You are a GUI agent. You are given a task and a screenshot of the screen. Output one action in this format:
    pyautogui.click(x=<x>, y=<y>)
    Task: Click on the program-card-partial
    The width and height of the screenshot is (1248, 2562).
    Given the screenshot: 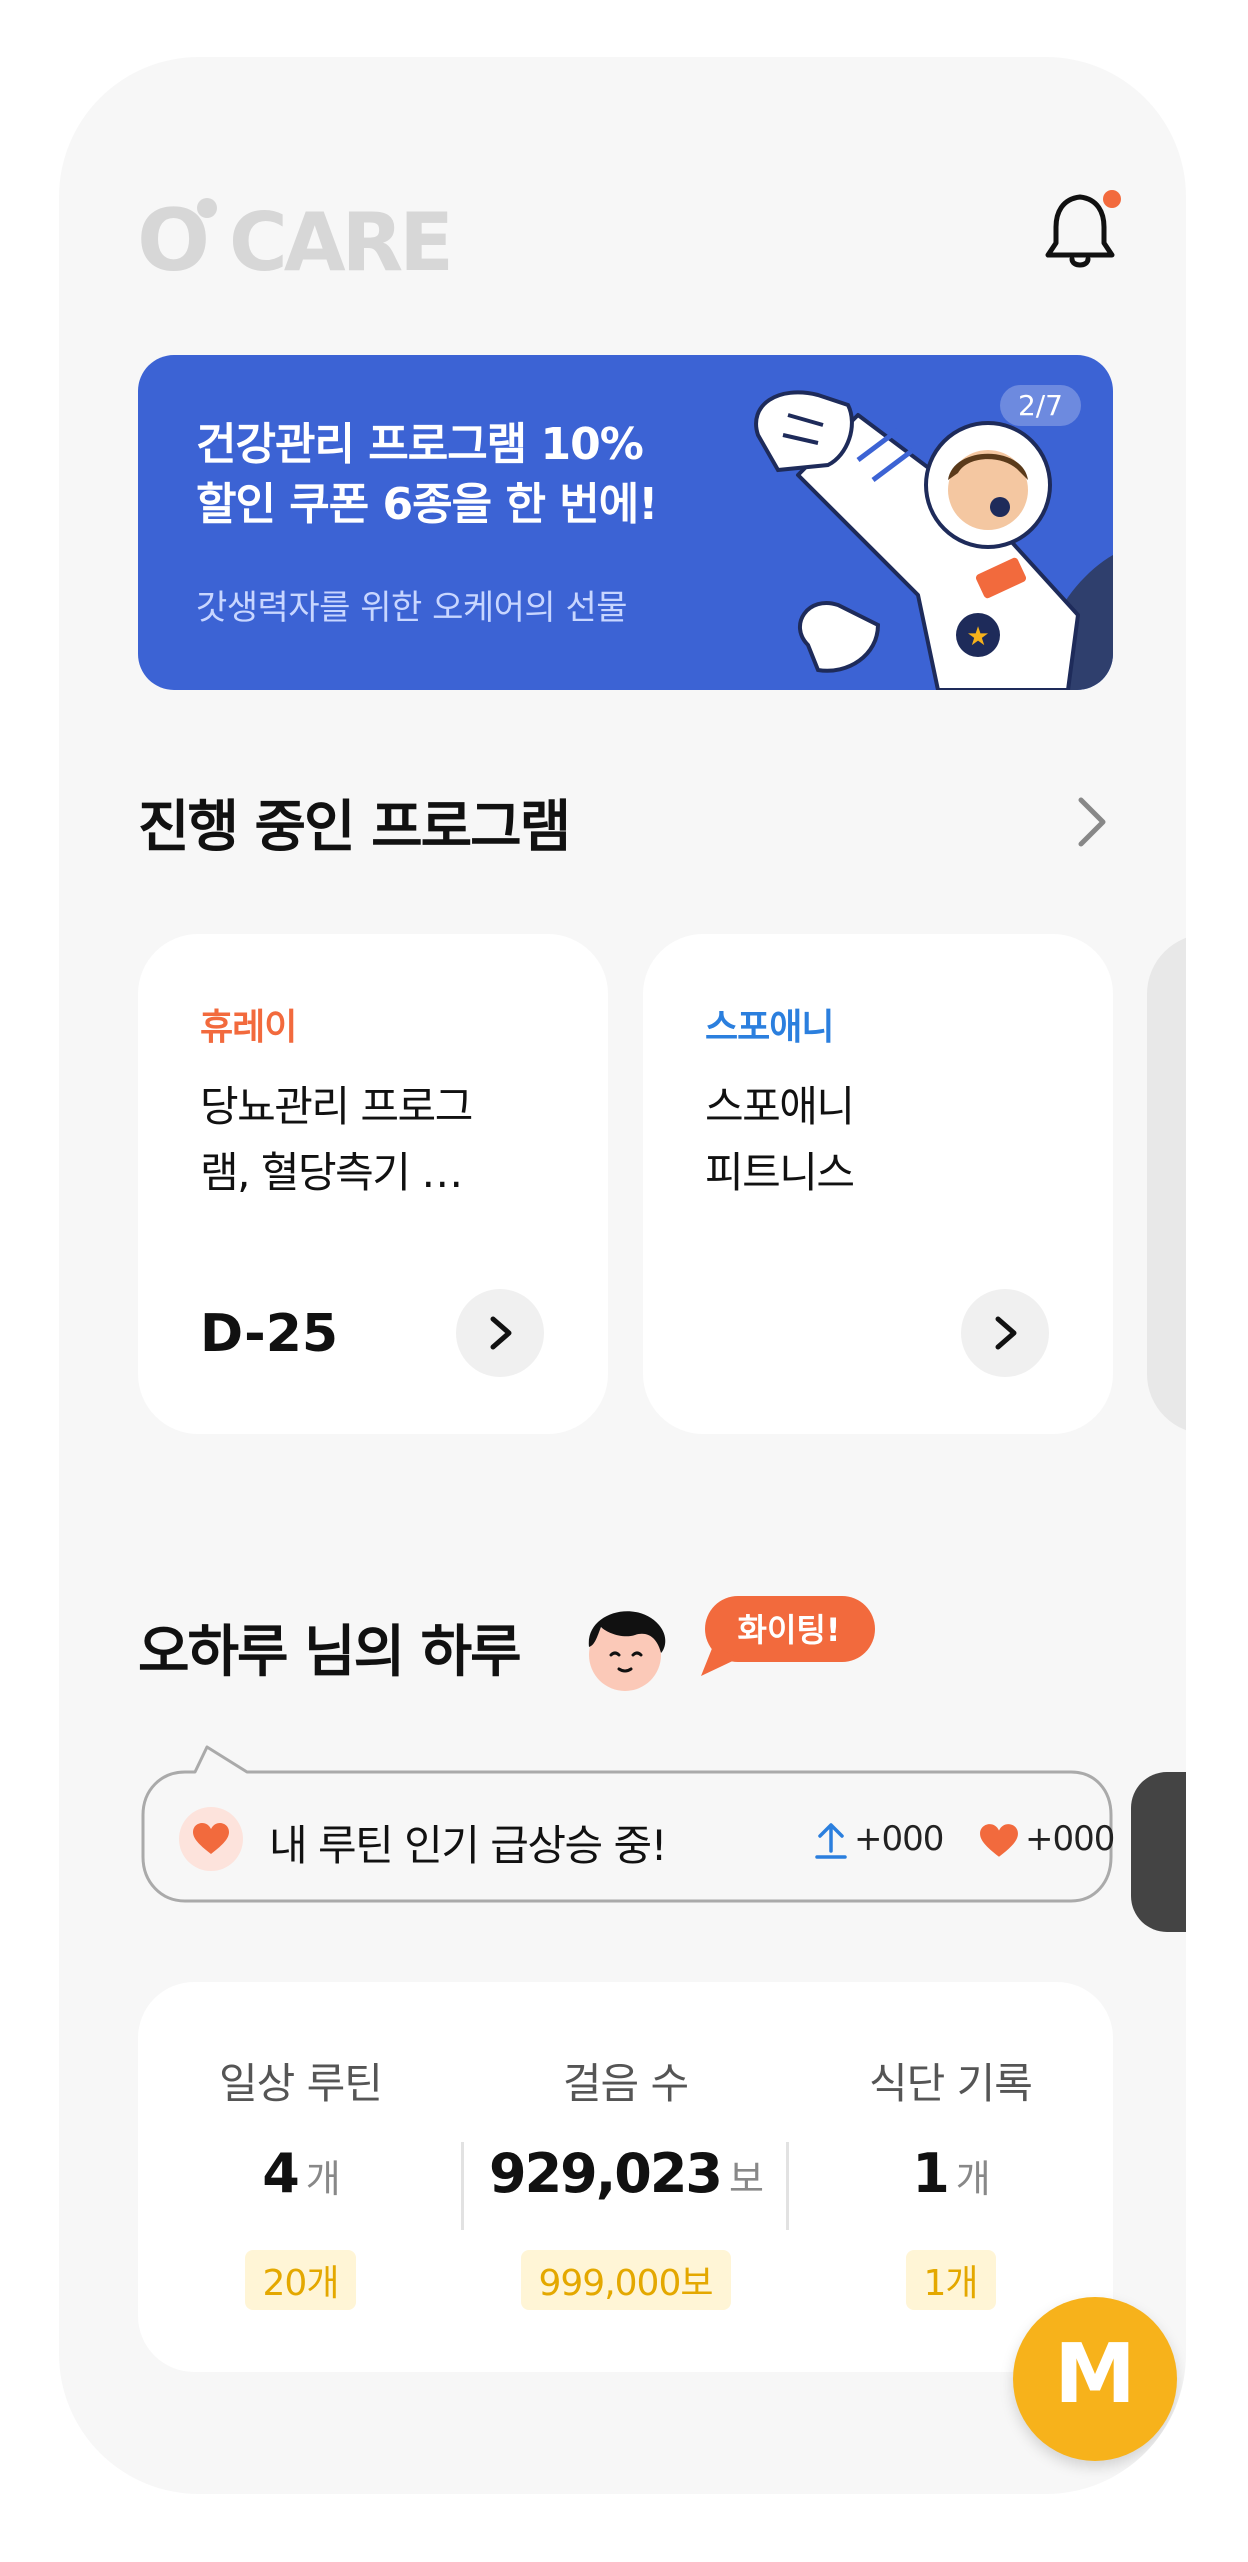 What is the action you would take?
    pyautogui.click(x=1166, y=1184)
    